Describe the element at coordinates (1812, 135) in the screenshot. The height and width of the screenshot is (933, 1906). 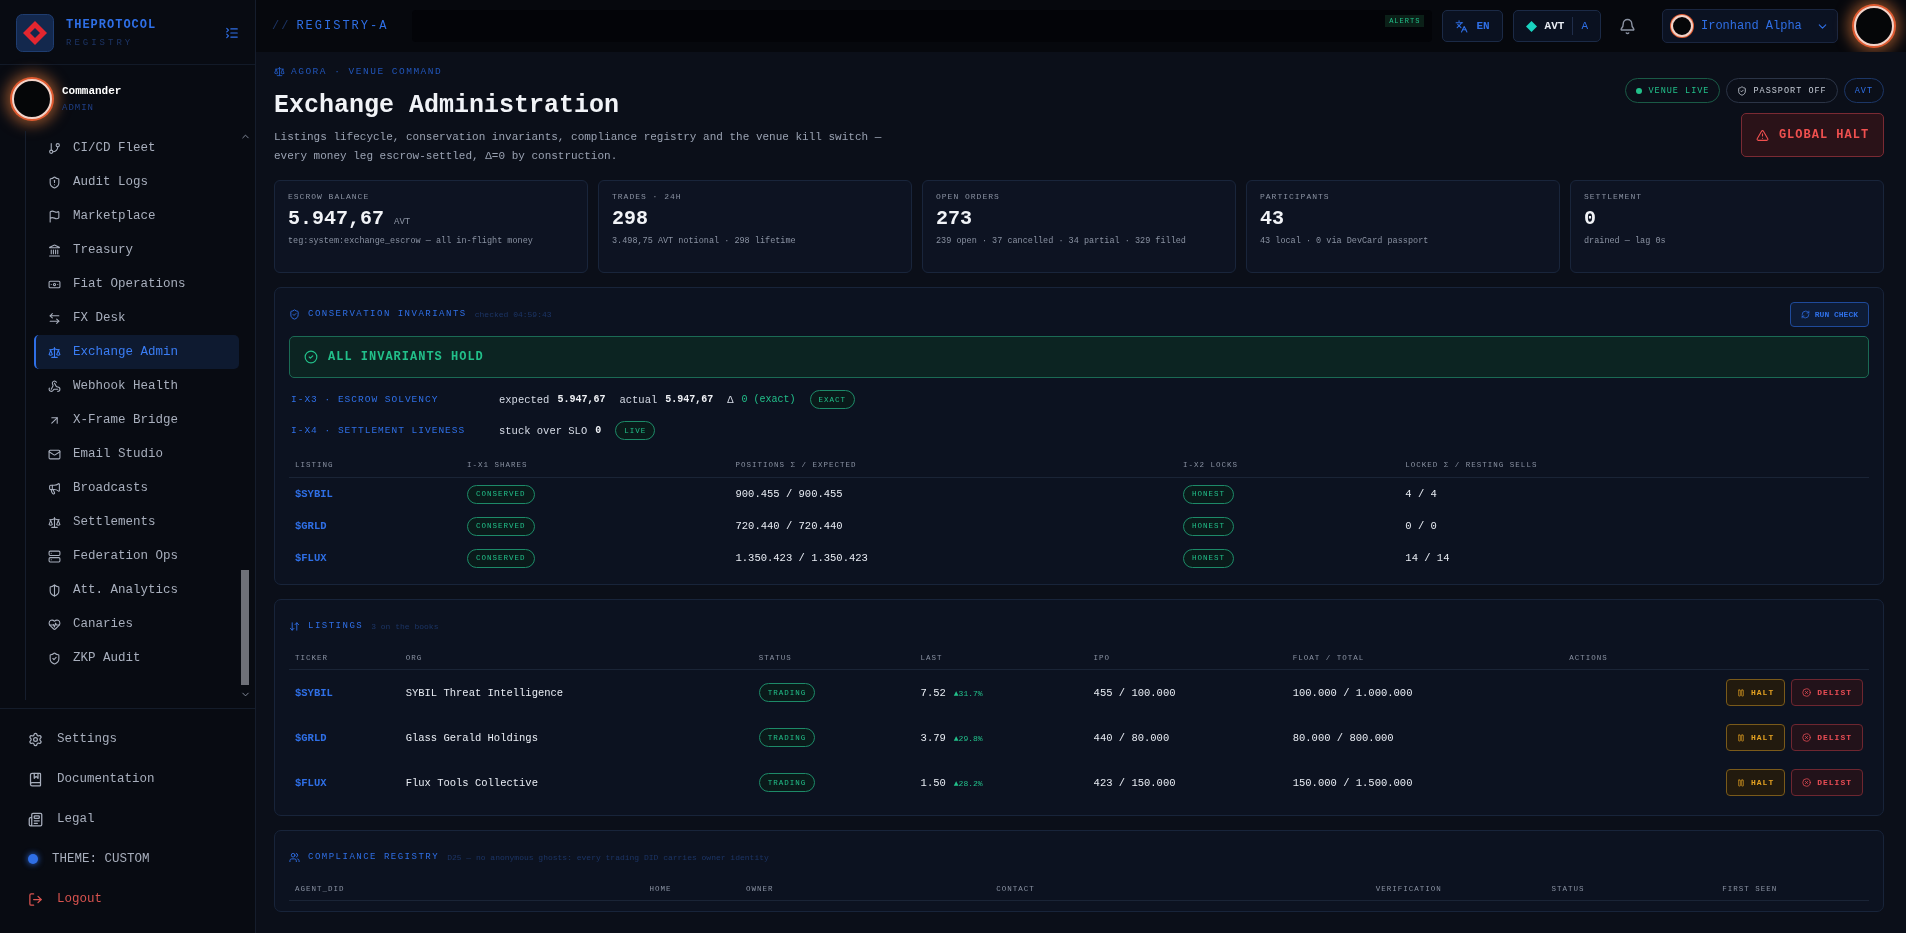
I see `global-halt-button: GLOBAL HALT` at that location.